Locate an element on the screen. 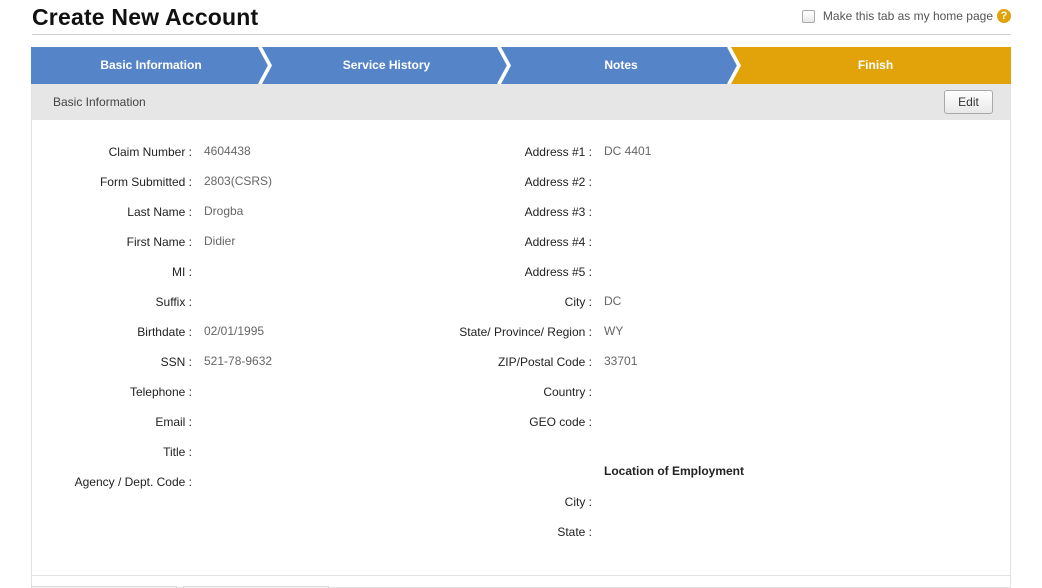  address-2-label: Address #2 : is located at coordinates (558, 182).